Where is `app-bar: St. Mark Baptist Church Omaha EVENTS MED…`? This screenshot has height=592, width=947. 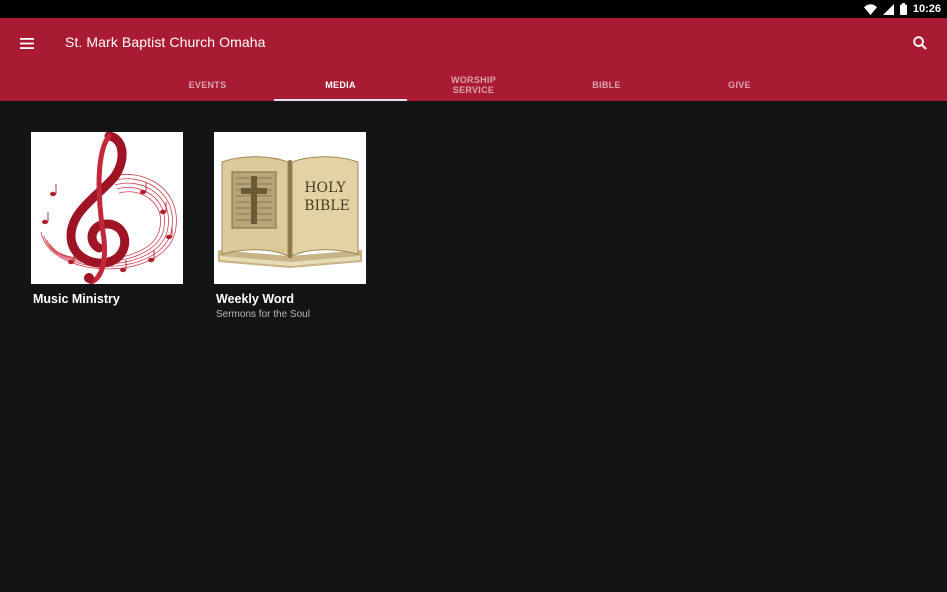
app-bar: St. Mark Baptist Church Omaha EVENTS MED… is located at coordinates (473, 59).